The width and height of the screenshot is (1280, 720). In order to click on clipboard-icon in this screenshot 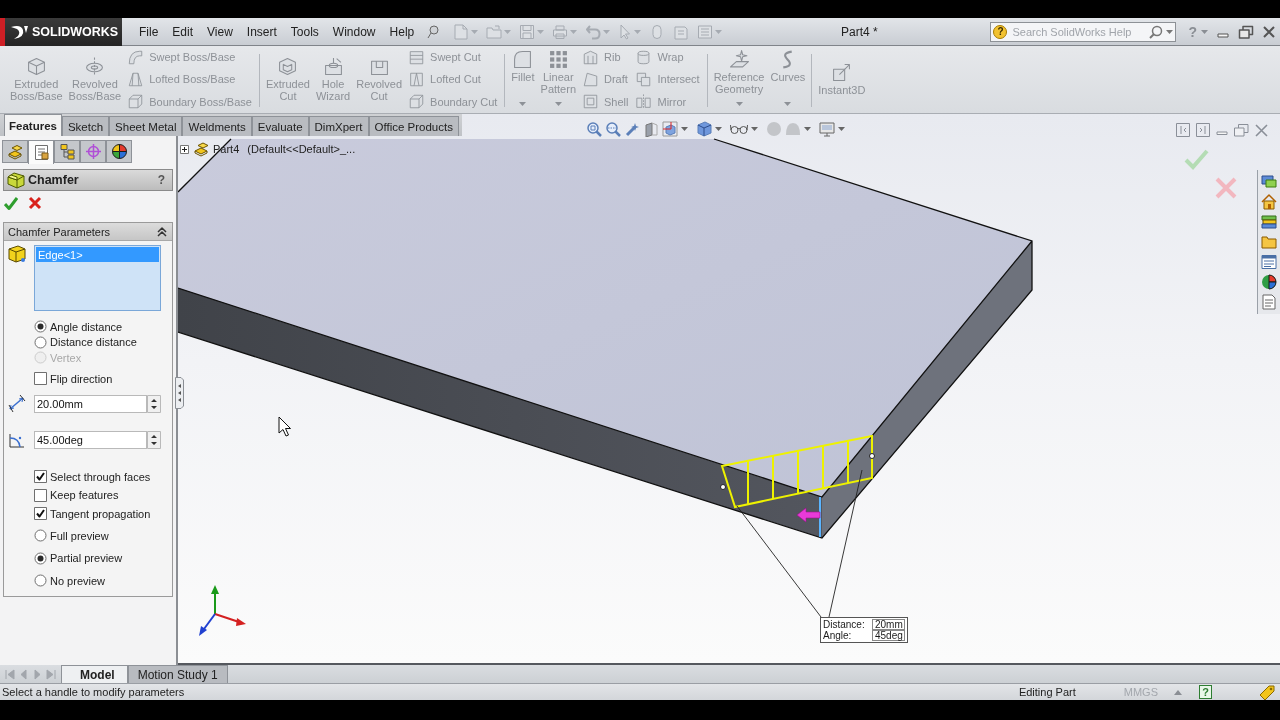, I will do `click(681, 31)`.